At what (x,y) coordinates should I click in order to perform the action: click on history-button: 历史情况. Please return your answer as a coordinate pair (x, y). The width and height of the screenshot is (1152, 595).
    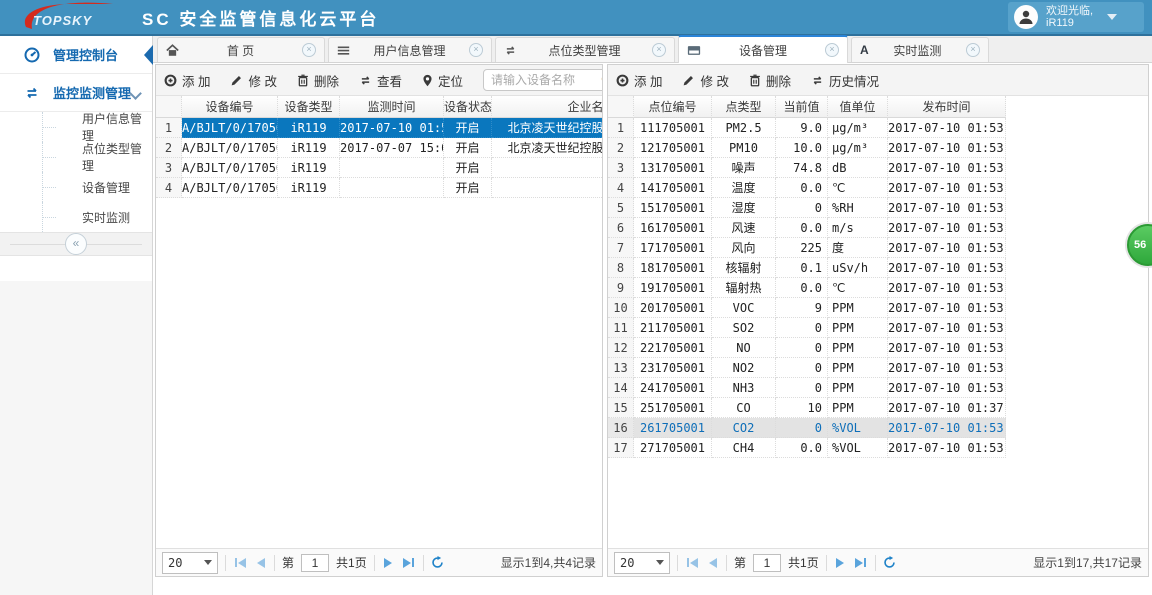
    Looking at the image, I should click on (845, 80).